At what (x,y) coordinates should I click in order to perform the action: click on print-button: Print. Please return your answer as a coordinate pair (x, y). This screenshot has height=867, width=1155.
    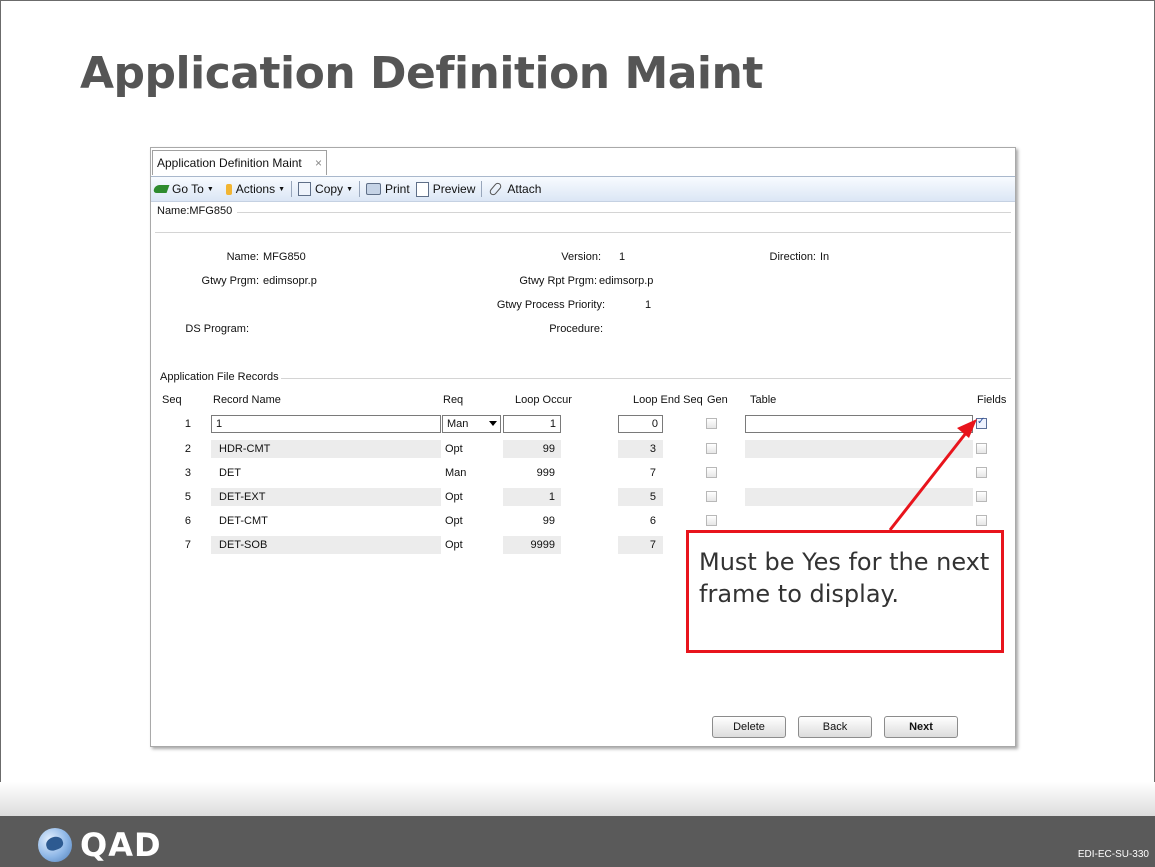
    Looking at the image, I should click on (388, 189).